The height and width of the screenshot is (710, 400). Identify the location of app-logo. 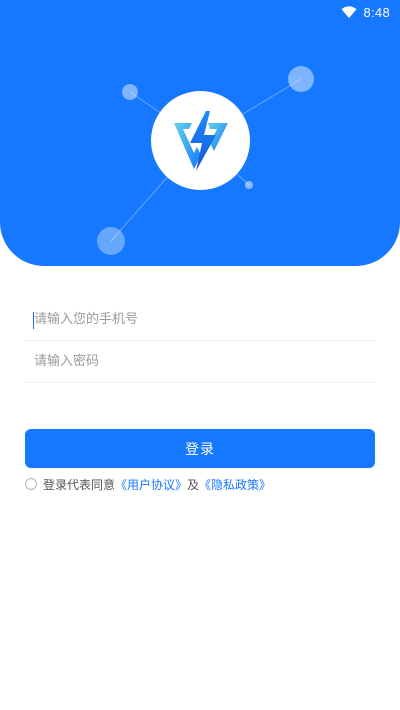
(200, 140).